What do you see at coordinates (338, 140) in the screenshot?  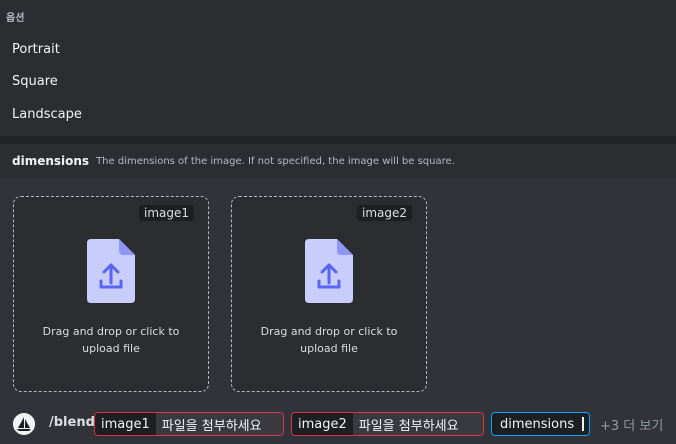 I see `divider` at bounding box center [338, 140].